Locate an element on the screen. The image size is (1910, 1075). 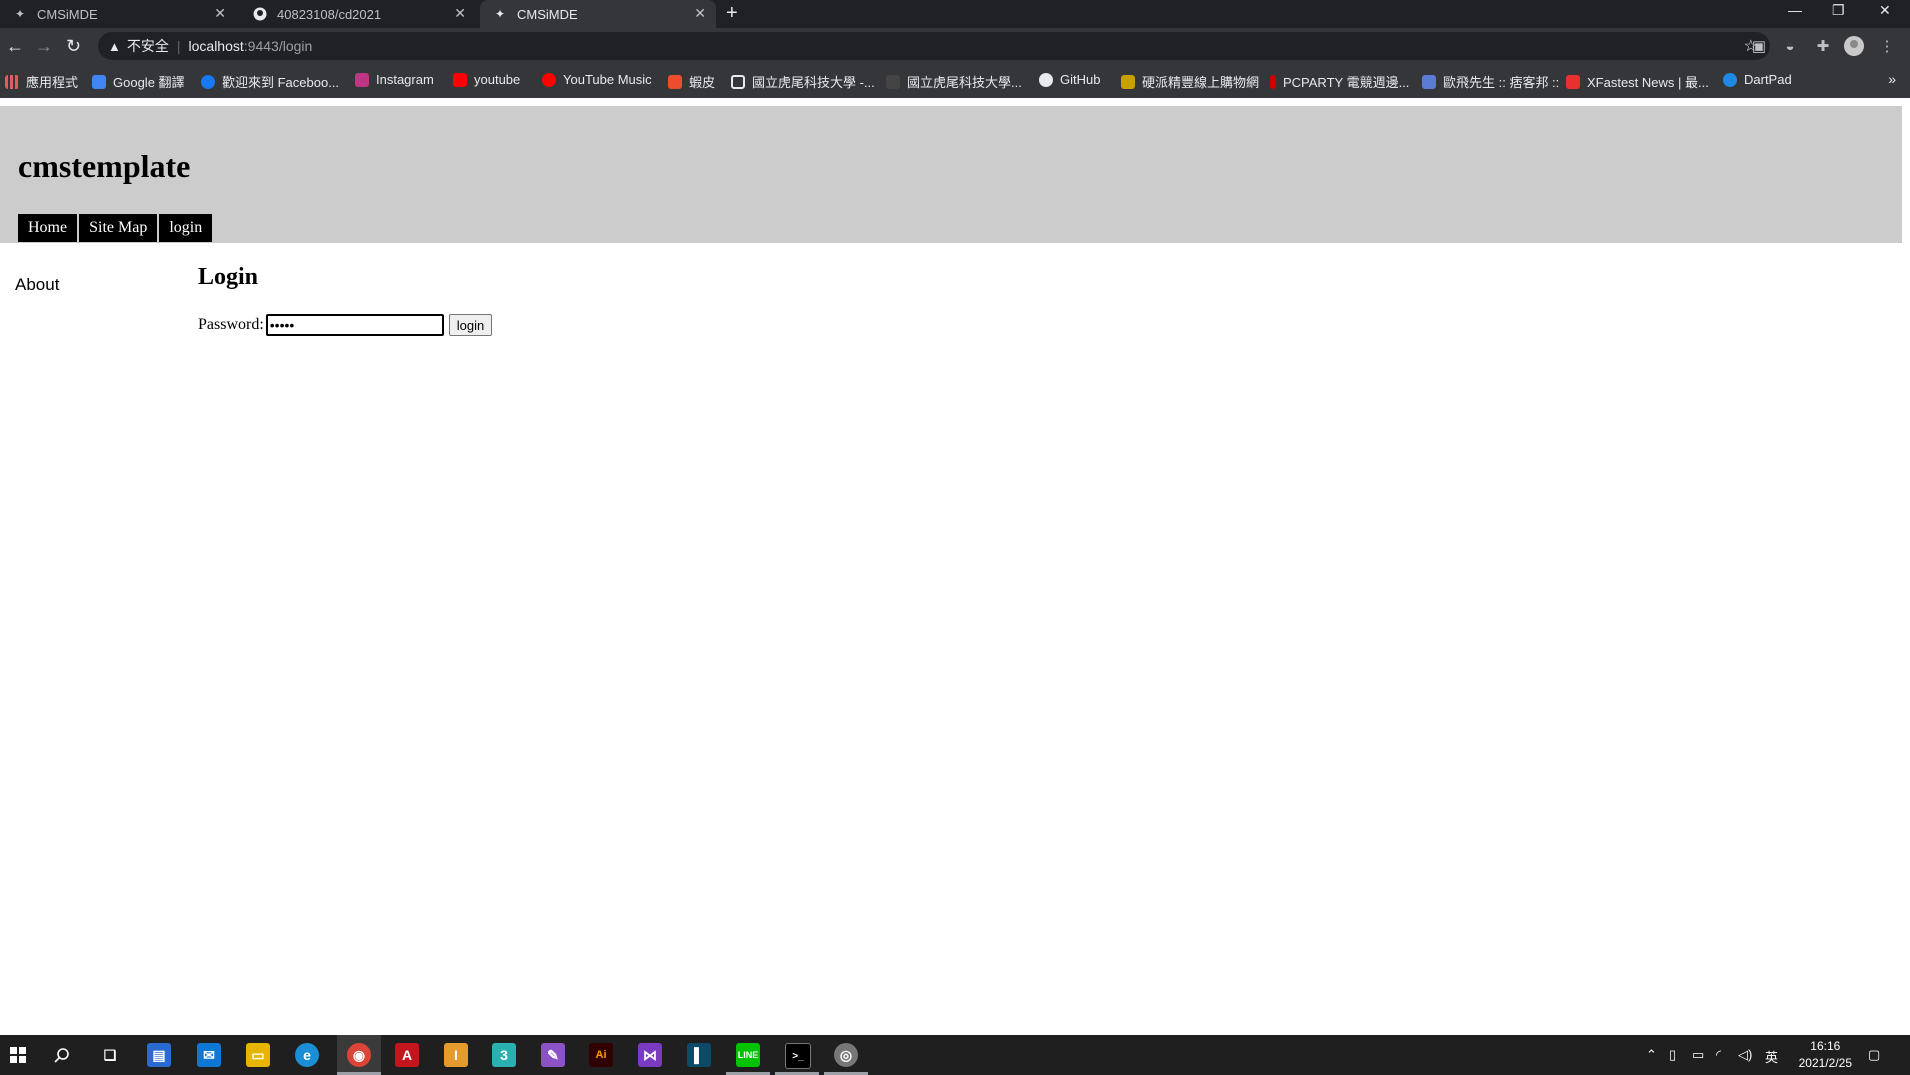
youtube-music-icon is located at coordinates (549, 79).